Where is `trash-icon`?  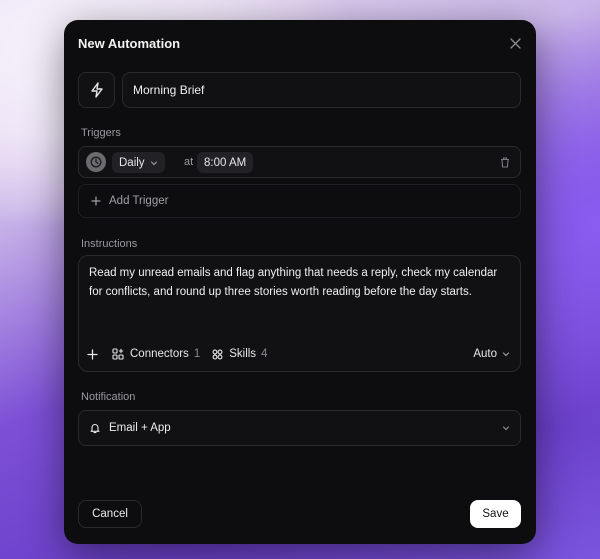
trash-icon is located at coordinates (505, 162).